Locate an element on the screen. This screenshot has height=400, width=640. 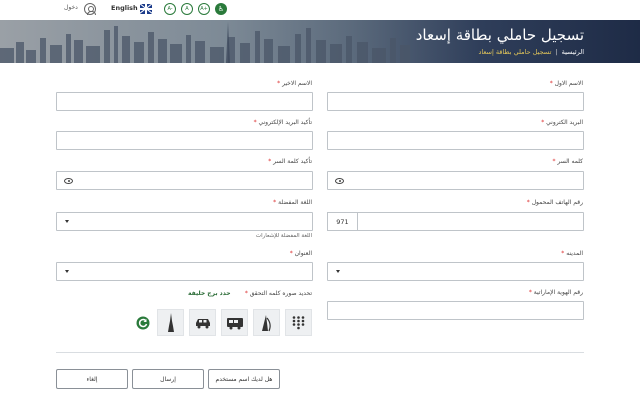
burj-khalifa-glyph is located at coordinates (170, 322).